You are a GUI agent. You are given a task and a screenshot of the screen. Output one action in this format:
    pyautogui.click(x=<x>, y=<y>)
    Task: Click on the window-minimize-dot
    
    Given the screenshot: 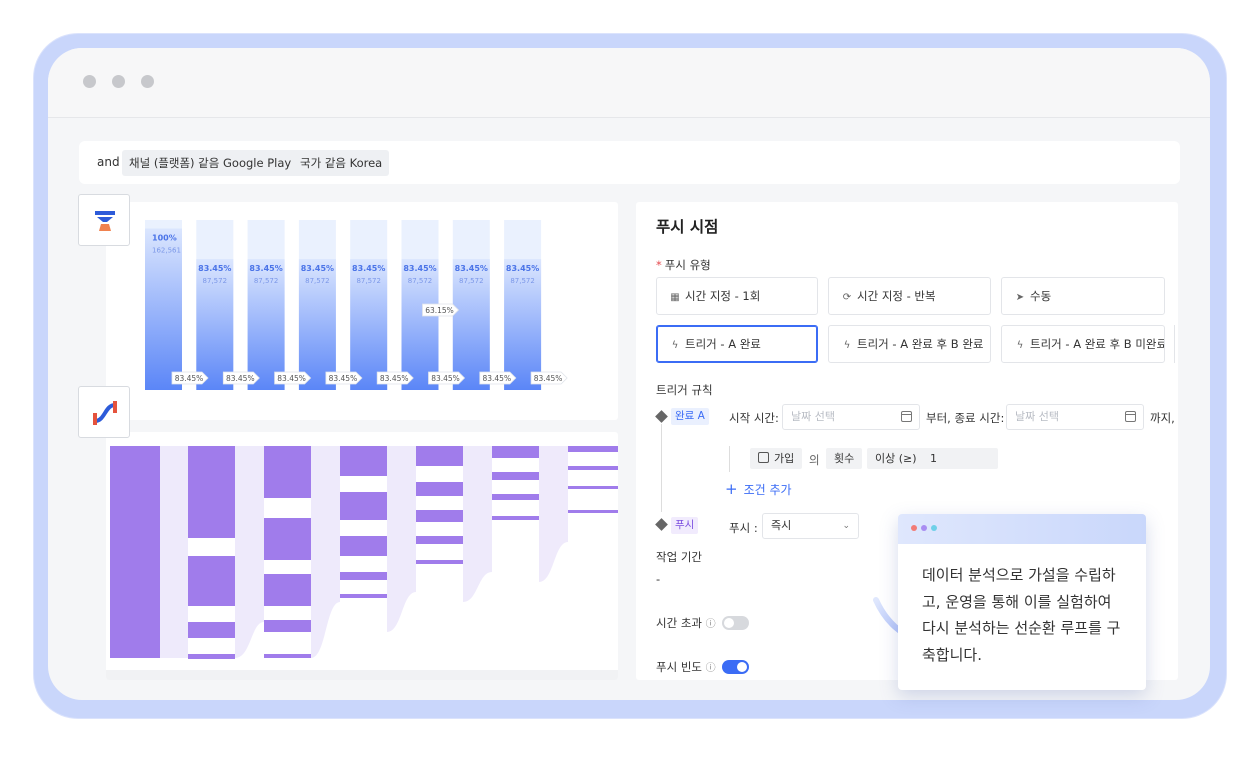 What is the action you would take?
    pyautogui.click(x=118, y=81)
    